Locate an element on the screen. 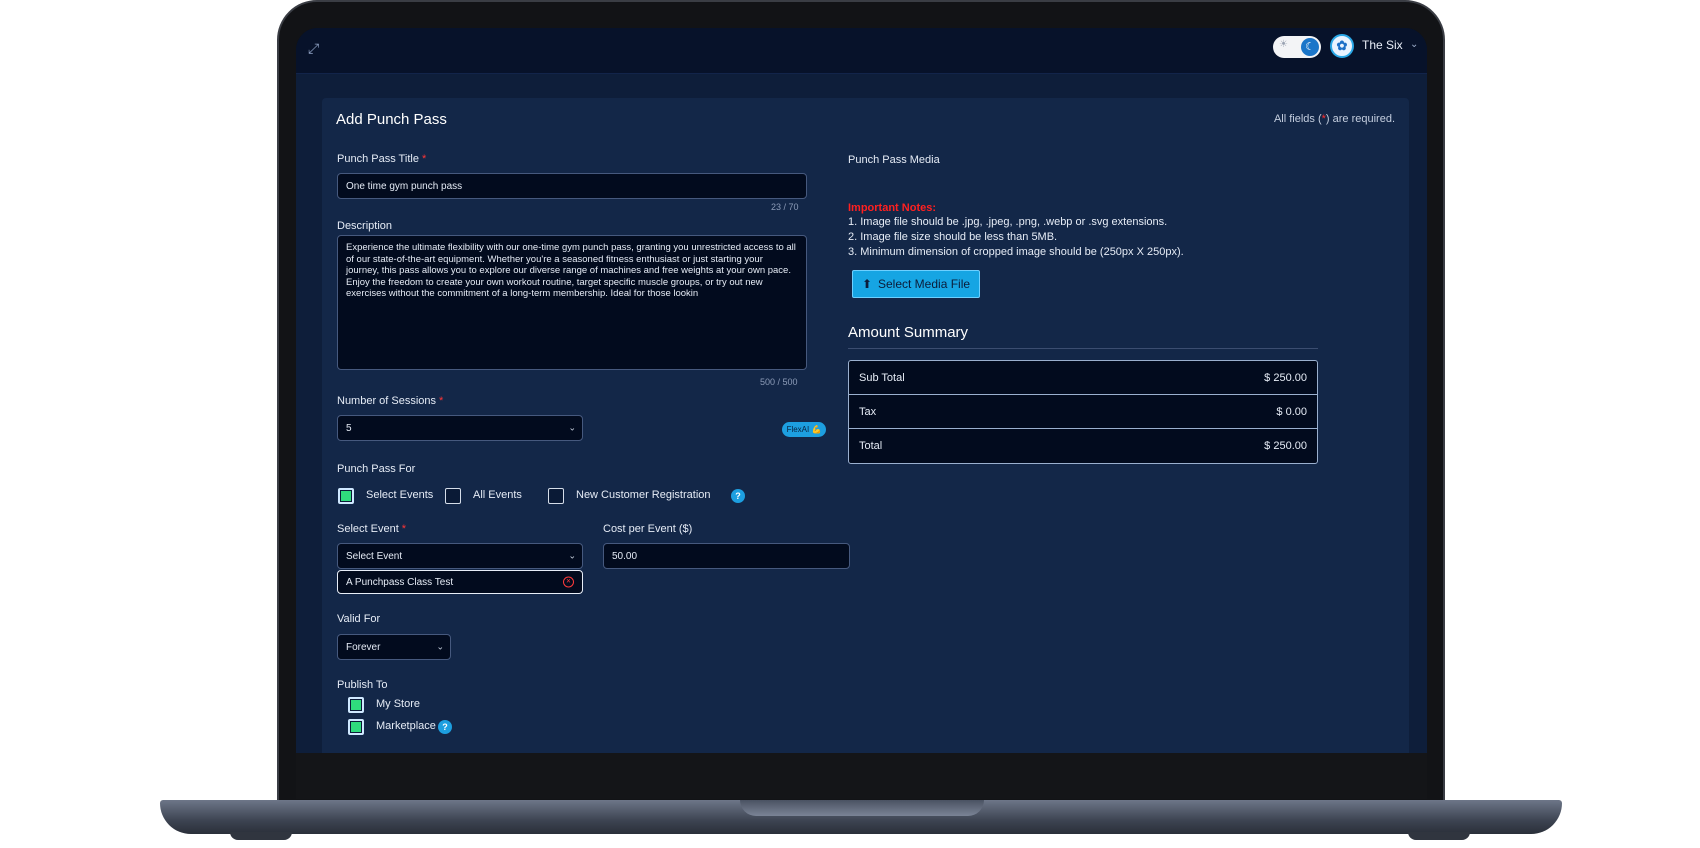 The image size is (1700, 848). laptop-notch is located at coordinates (862, 808).